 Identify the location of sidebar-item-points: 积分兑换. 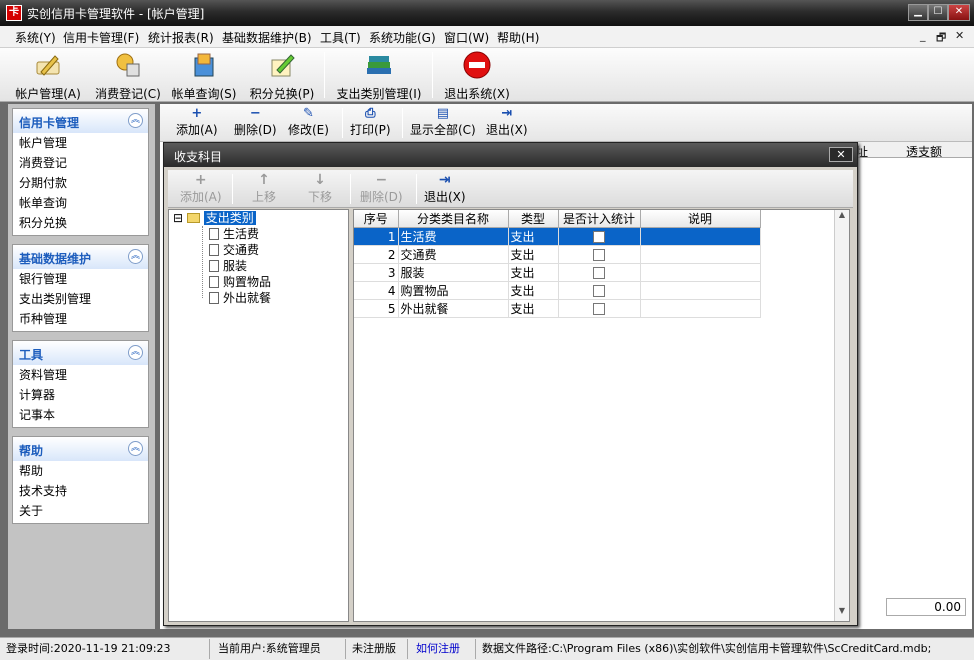
(80, 223).